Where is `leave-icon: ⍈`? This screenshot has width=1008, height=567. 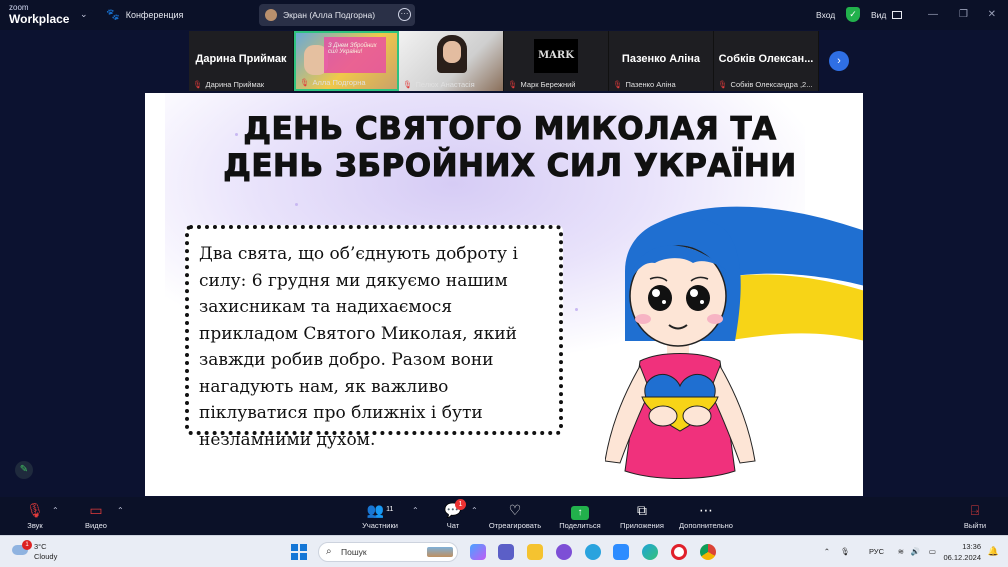
leave-icon: ⍈ is located at coordinates (975, 510).